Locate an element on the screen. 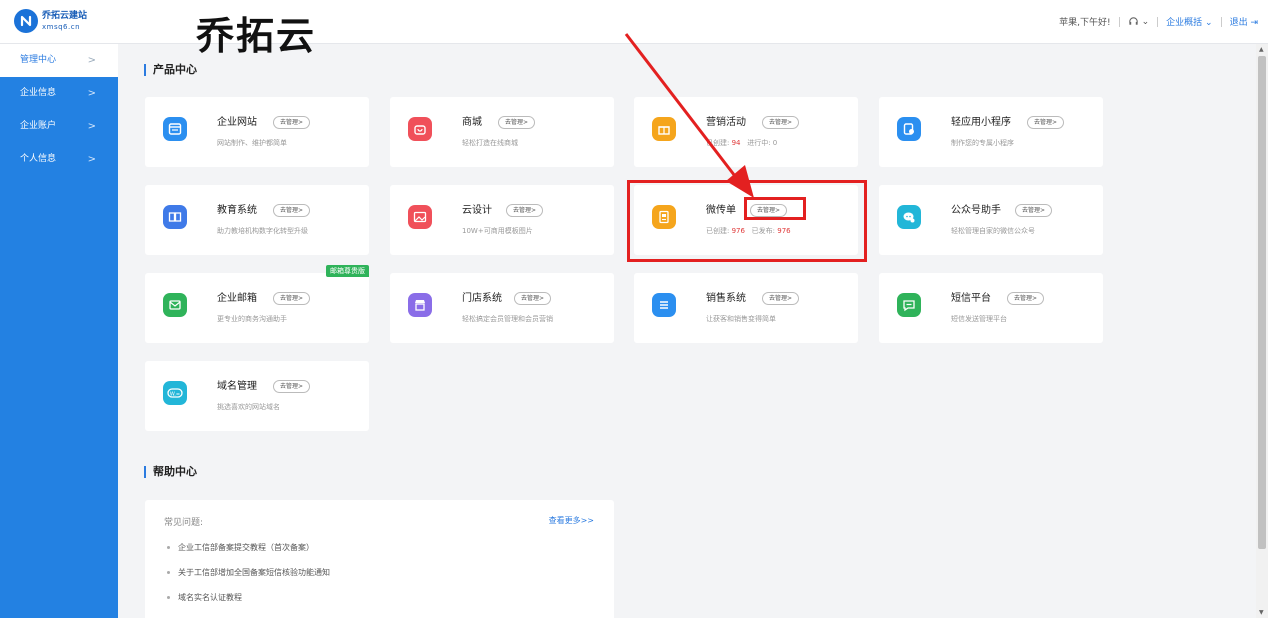  greeting-text: 苹果,下午好! is located at coordinates (1085, 23).